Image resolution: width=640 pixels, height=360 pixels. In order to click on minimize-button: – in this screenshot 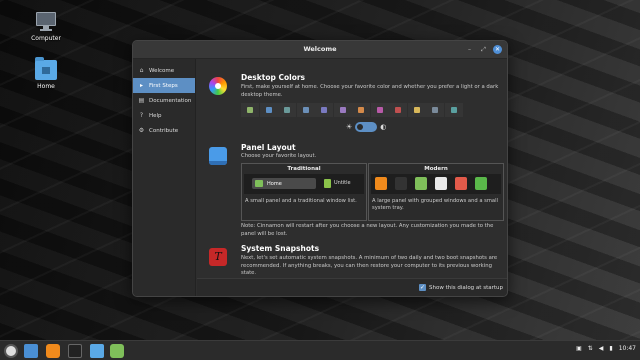, I will do `click(469, 49)`.